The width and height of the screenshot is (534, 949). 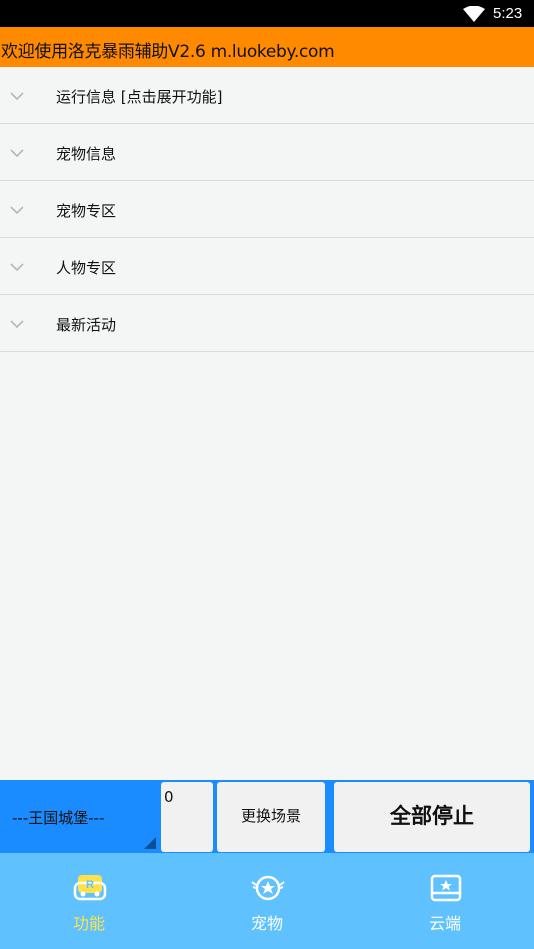 What do you see at coordinates (90, 885) in the screenshot?
I see `svg-text: R` at bounding box center [90, 885].